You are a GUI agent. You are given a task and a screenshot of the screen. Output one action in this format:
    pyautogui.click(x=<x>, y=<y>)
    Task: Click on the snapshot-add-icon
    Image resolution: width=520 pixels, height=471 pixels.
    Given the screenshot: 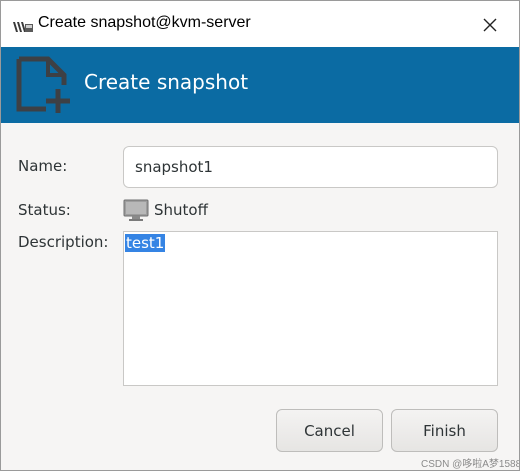 What is the action you would take?
    pyautogui.click(x=42, y=87)
    